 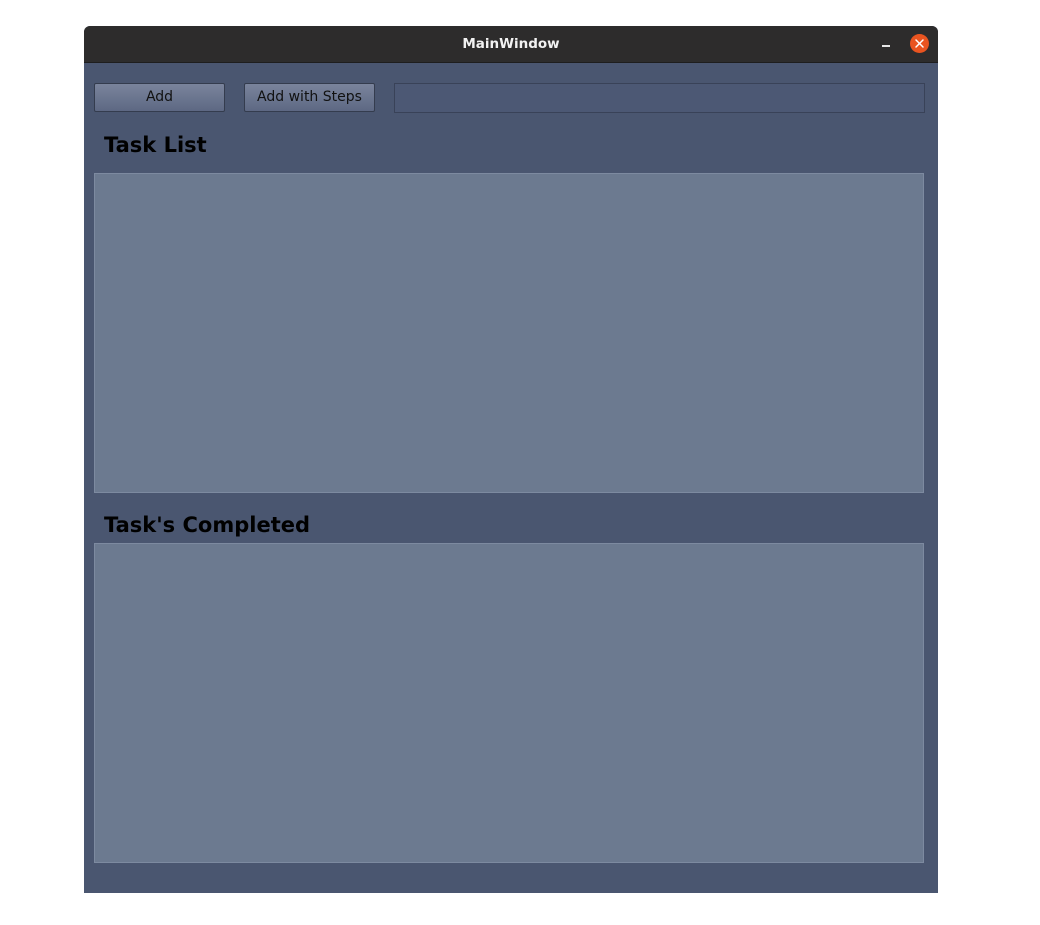 I want to click on task-list-heading: Task List, so click(x=155, y=145).